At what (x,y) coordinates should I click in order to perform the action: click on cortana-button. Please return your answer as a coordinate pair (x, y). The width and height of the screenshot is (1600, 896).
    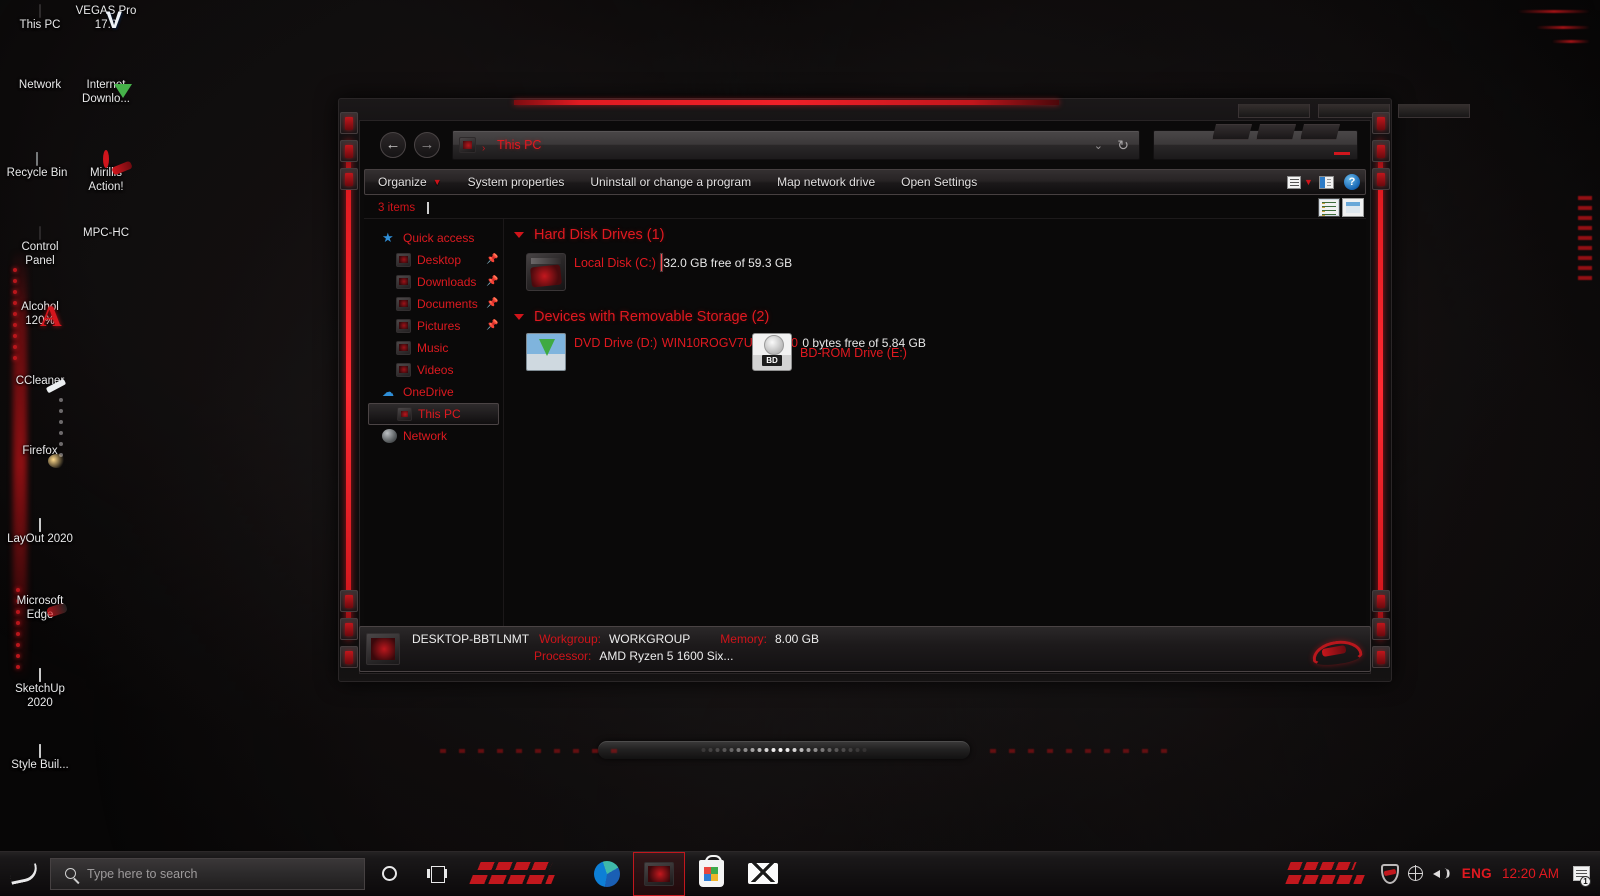
    Looking at the image, I should click on (389, 874).